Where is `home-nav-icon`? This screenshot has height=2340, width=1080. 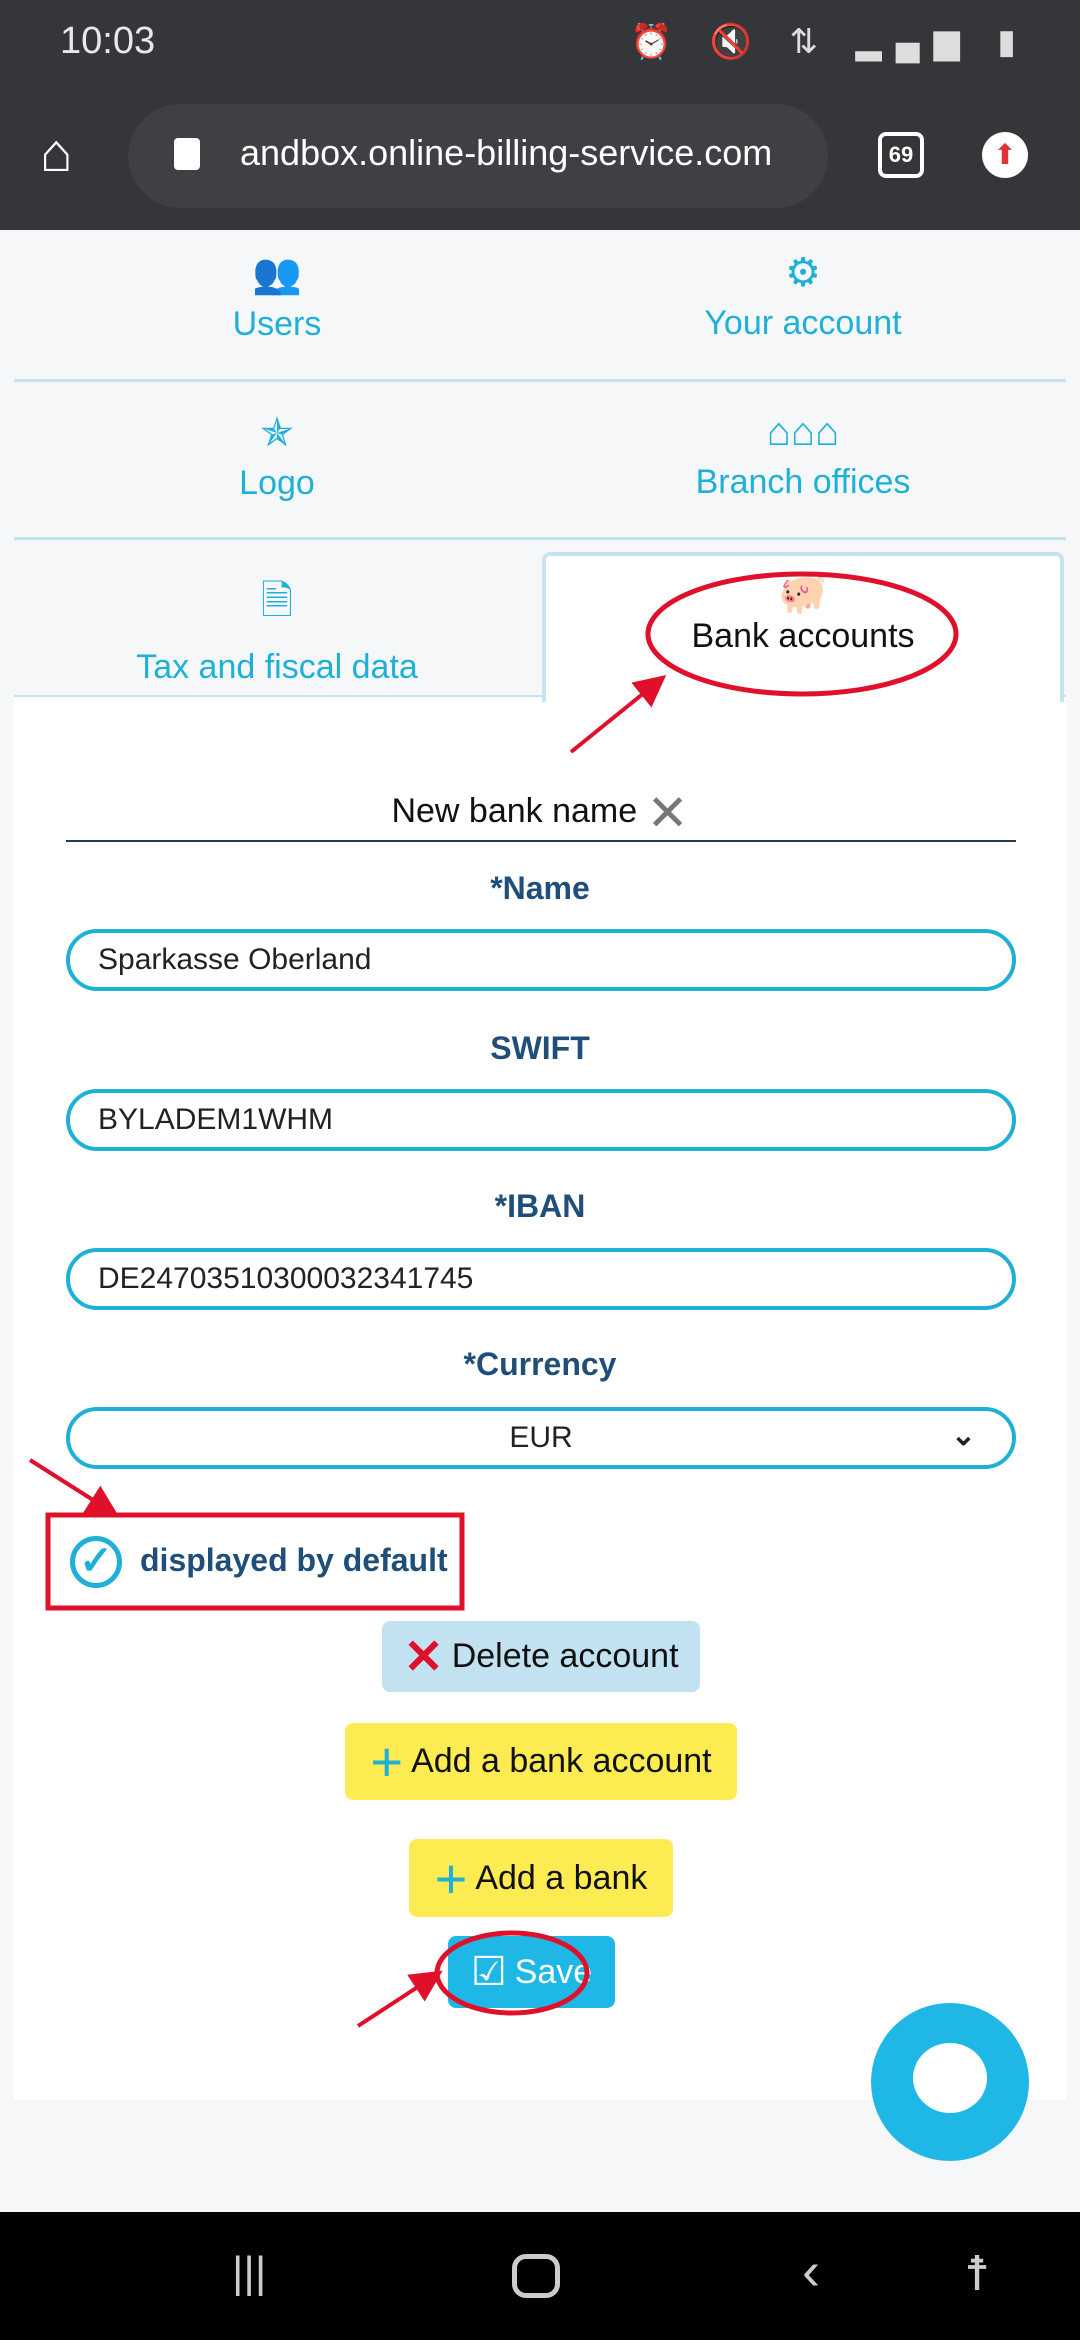 home-nav-icon is located at coordinates (536, 2276).